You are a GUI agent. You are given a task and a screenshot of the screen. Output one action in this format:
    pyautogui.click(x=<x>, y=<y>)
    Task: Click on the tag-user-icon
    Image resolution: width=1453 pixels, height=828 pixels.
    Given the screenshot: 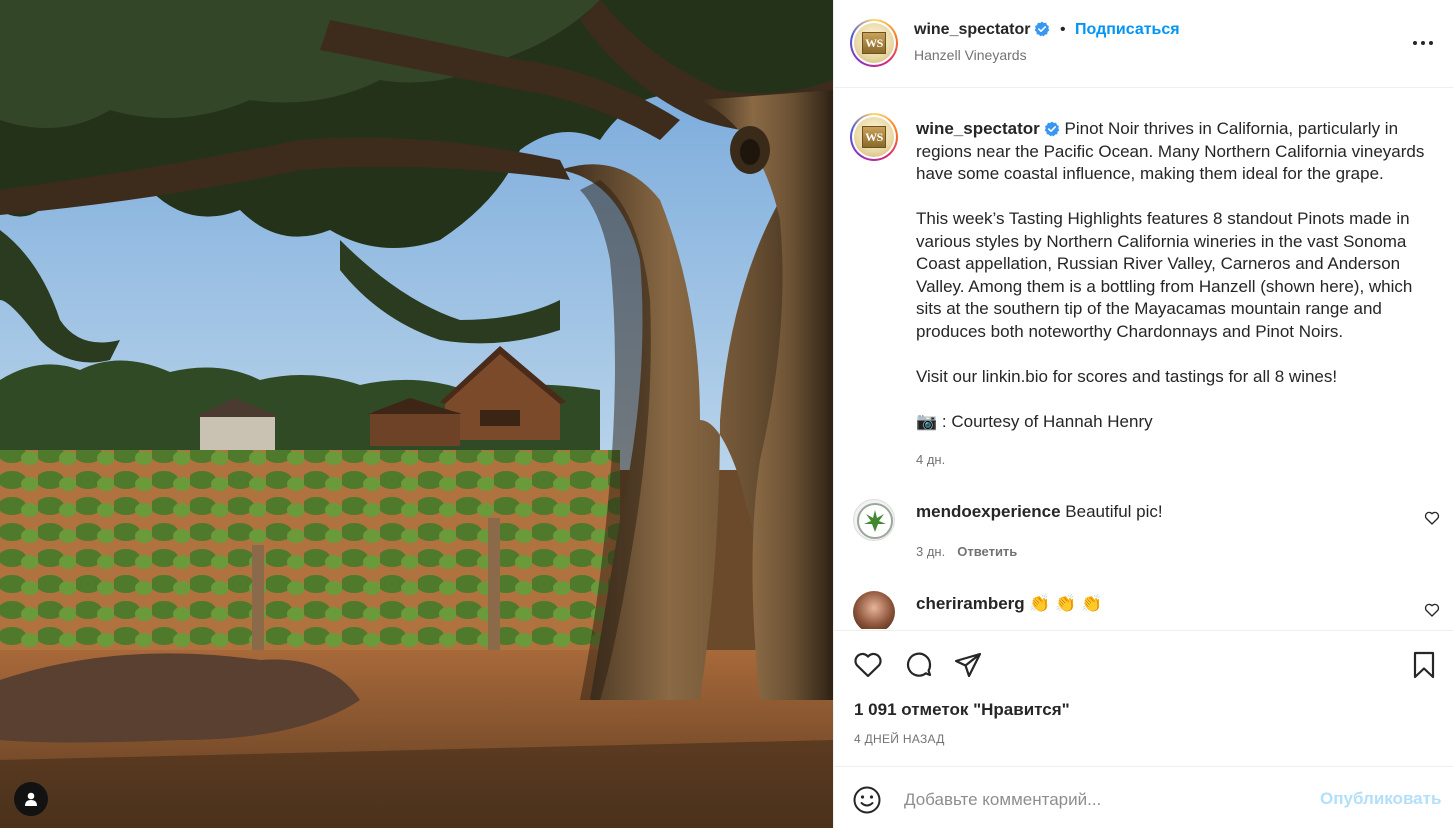 What is the action you would take?
    pyautogui.click(x=31, y=799)
    